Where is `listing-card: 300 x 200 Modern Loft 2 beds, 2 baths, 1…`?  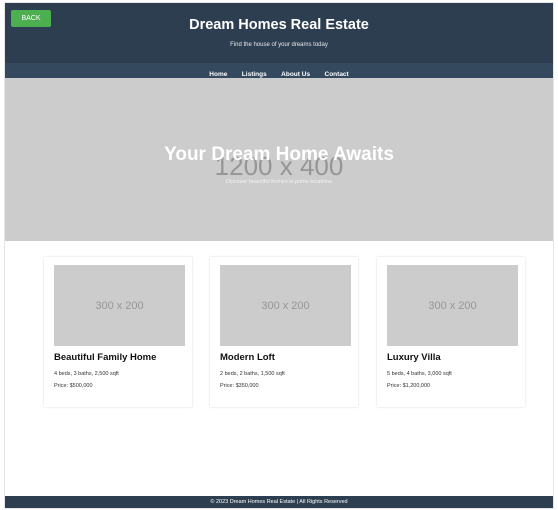 listing-card: 300 x 200 Modern Loft 2 beds, 2 baths, 1… is located at coordinates (284, 332).